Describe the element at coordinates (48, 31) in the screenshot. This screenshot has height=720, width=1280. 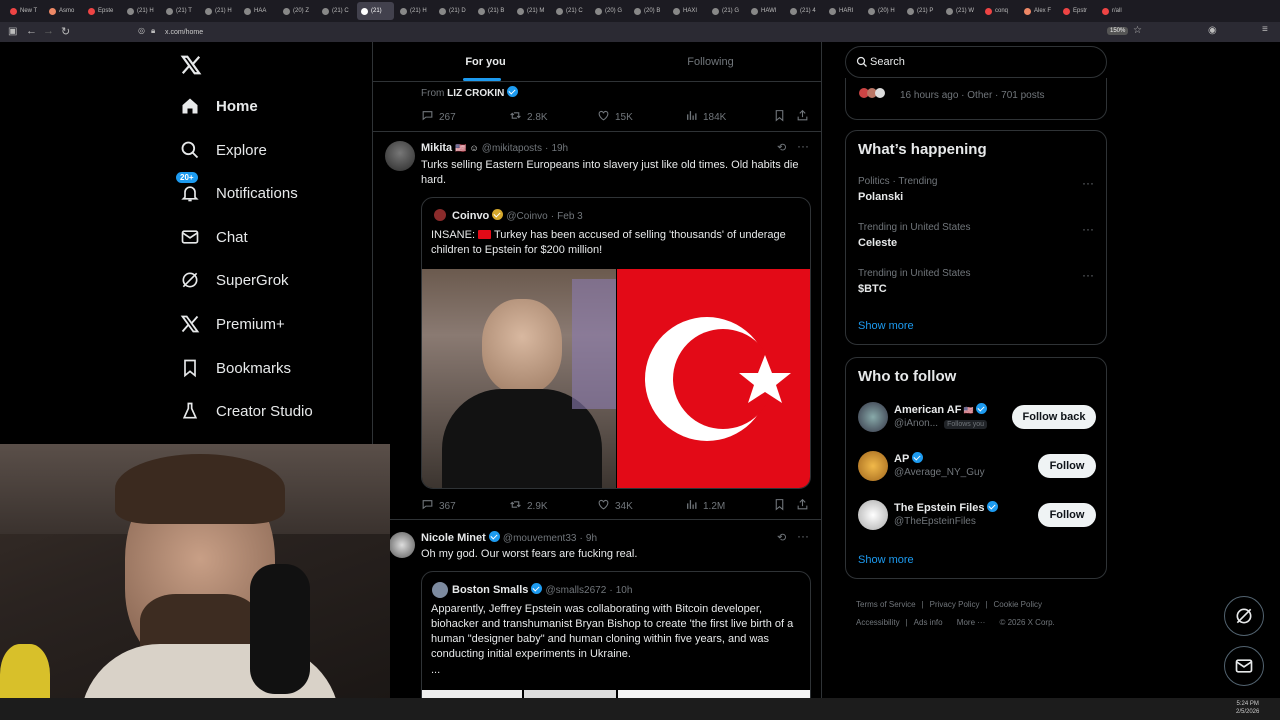
I see `forward-icon: →` at that location.